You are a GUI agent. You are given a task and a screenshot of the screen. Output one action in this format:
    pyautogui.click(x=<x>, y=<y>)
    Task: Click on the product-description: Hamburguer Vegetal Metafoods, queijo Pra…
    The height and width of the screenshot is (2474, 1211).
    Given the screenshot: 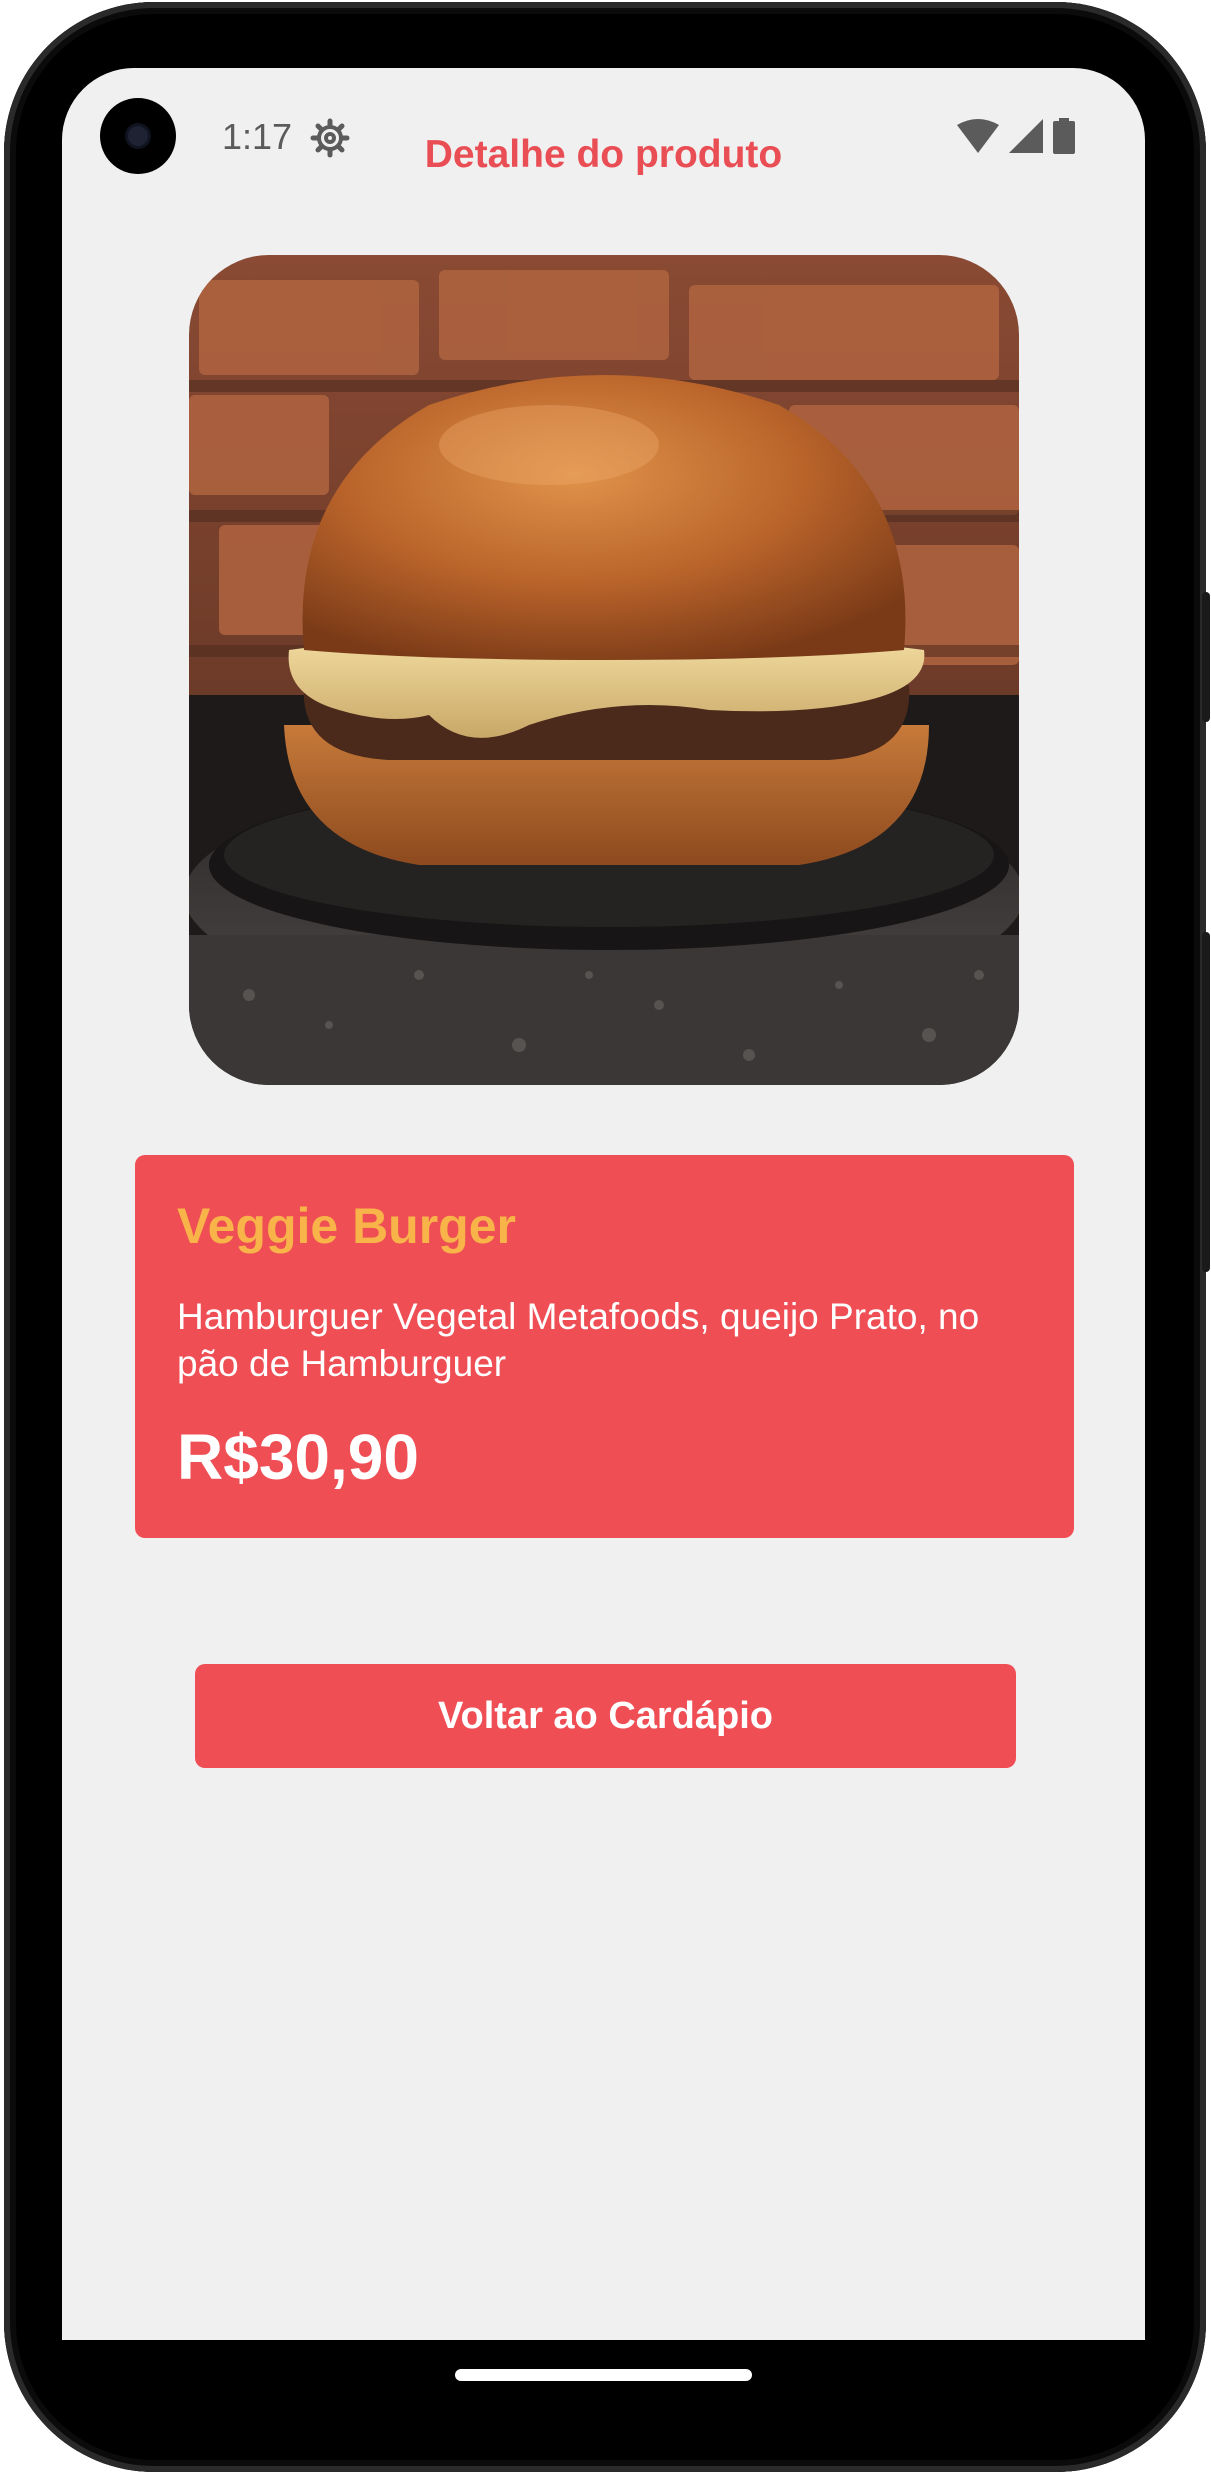 What is the action you would take?
    pyautogui.click(x=578, y=1340)
    